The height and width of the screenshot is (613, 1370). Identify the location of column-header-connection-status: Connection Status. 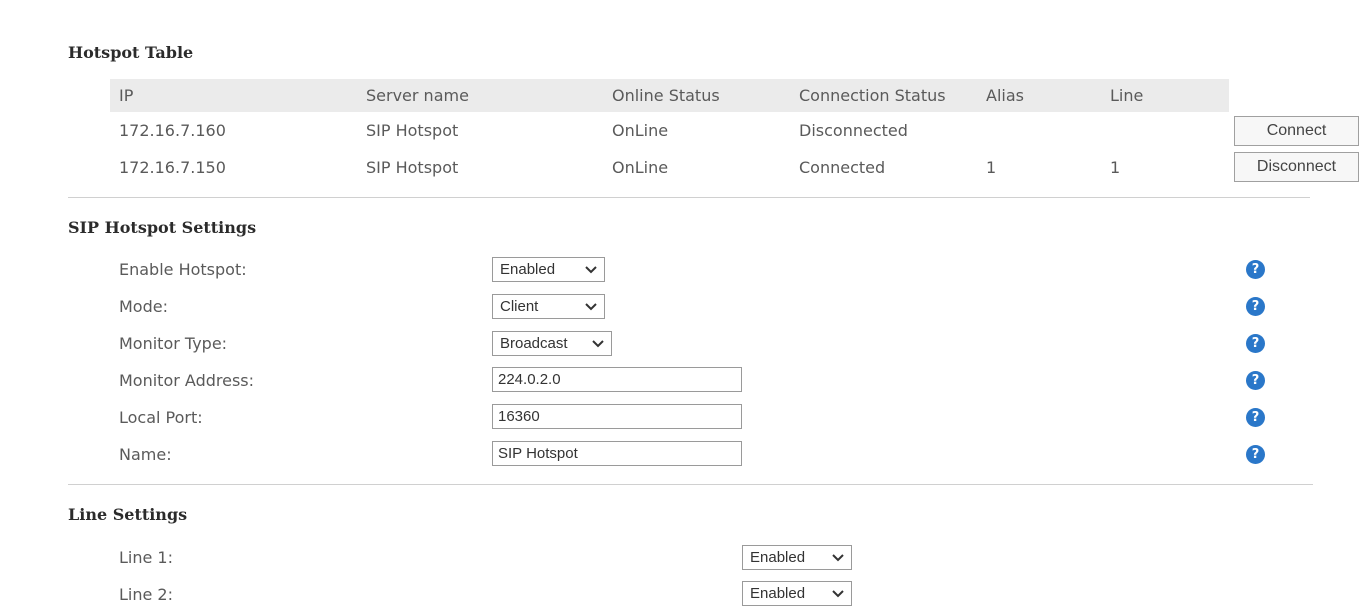
(872, 95).